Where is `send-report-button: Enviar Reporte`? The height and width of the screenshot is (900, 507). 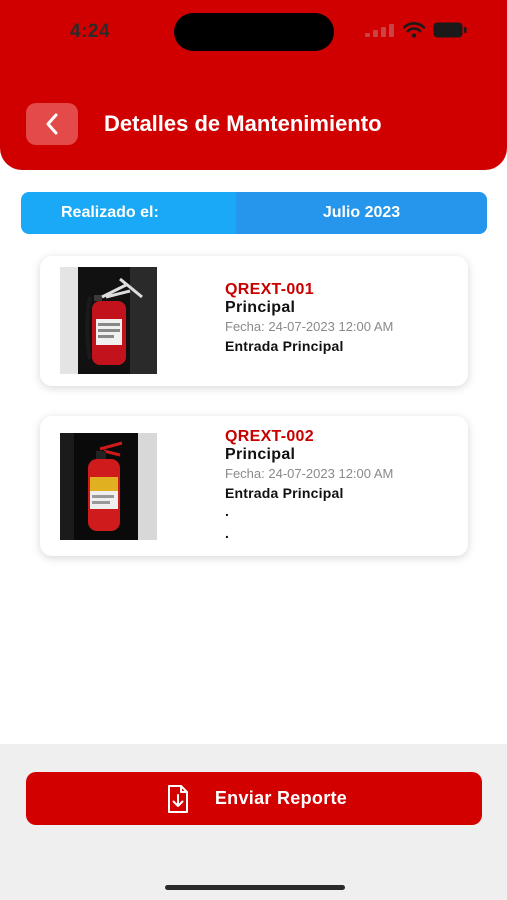 send-report-button: Enviar Reporte is located at coordinates (254, 798).